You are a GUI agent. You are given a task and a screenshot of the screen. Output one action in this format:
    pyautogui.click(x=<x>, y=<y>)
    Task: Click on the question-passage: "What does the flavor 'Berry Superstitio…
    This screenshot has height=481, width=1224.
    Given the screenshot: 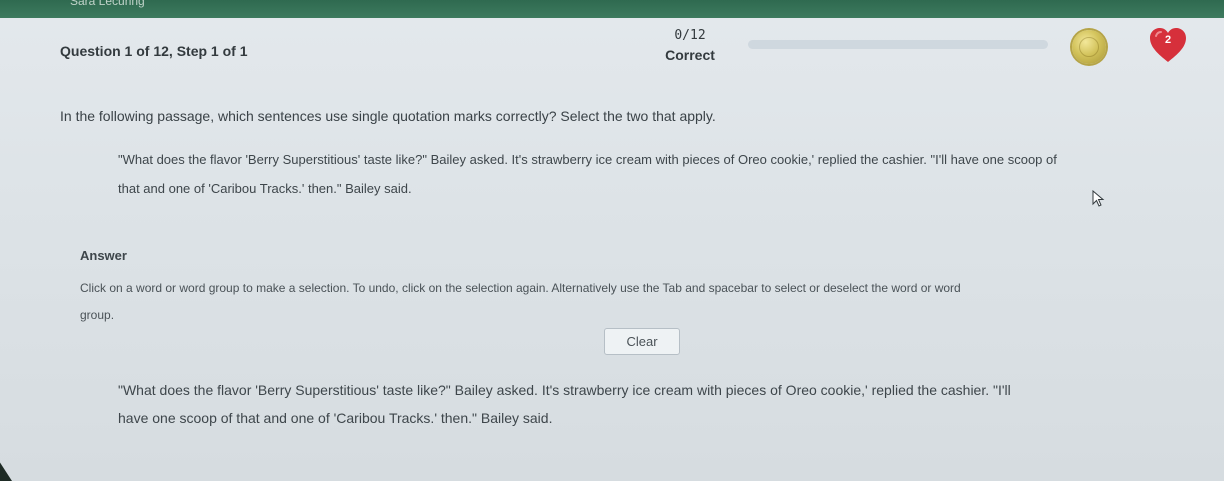 What is the action you would take?
    pyautogui.click(x=658, y=174)
    